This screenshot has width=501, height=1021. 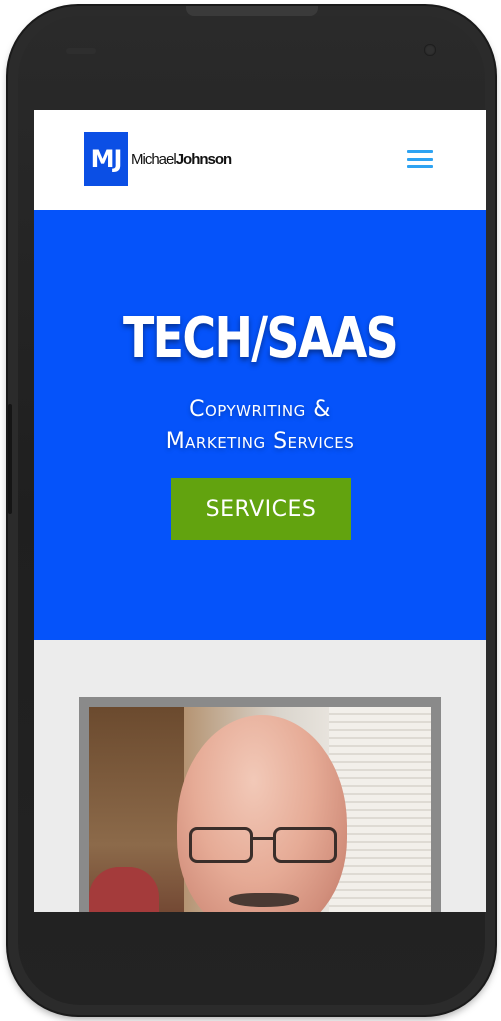 I want to click on services-button: SERVICES, so click(x=261, y=509).